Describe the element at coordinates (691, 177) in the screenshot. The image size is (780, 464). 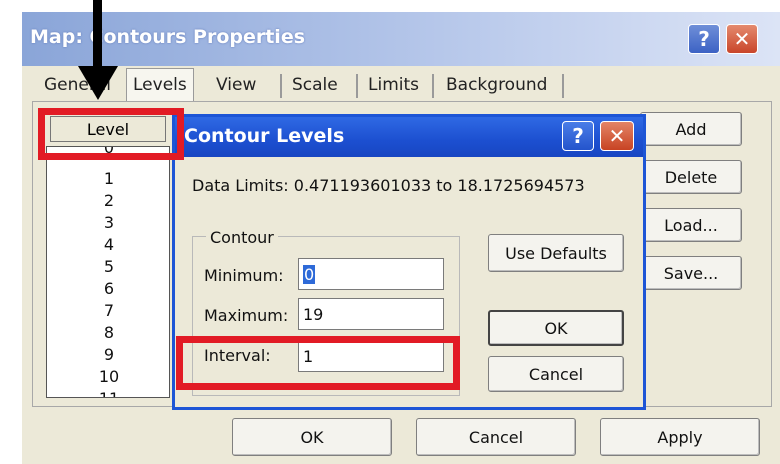
I see `delete-button: Delete` at that location.